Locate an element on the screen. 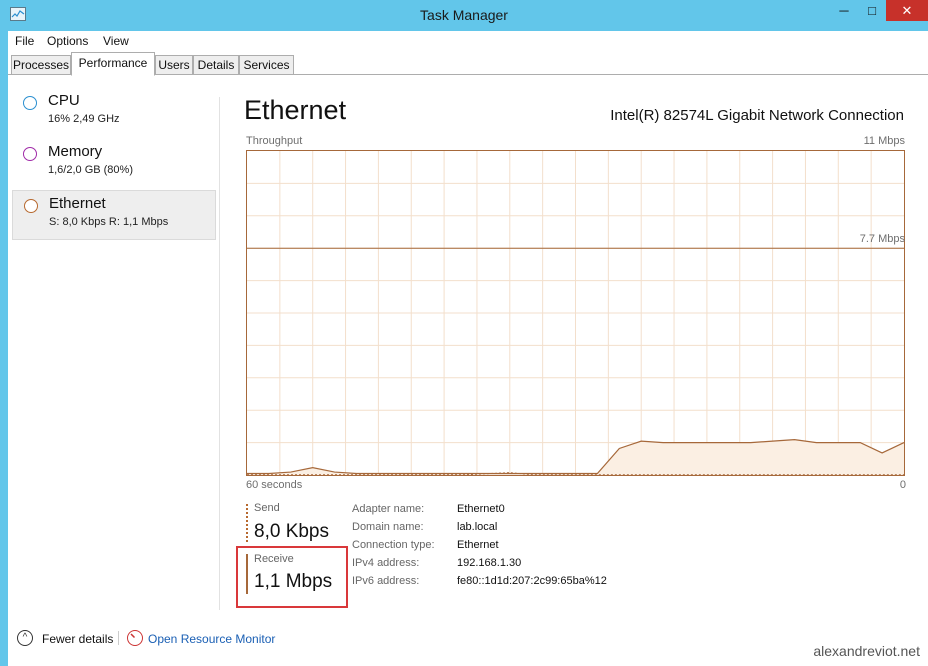  minimize-button: ─ is located at coordinates (844, 10).